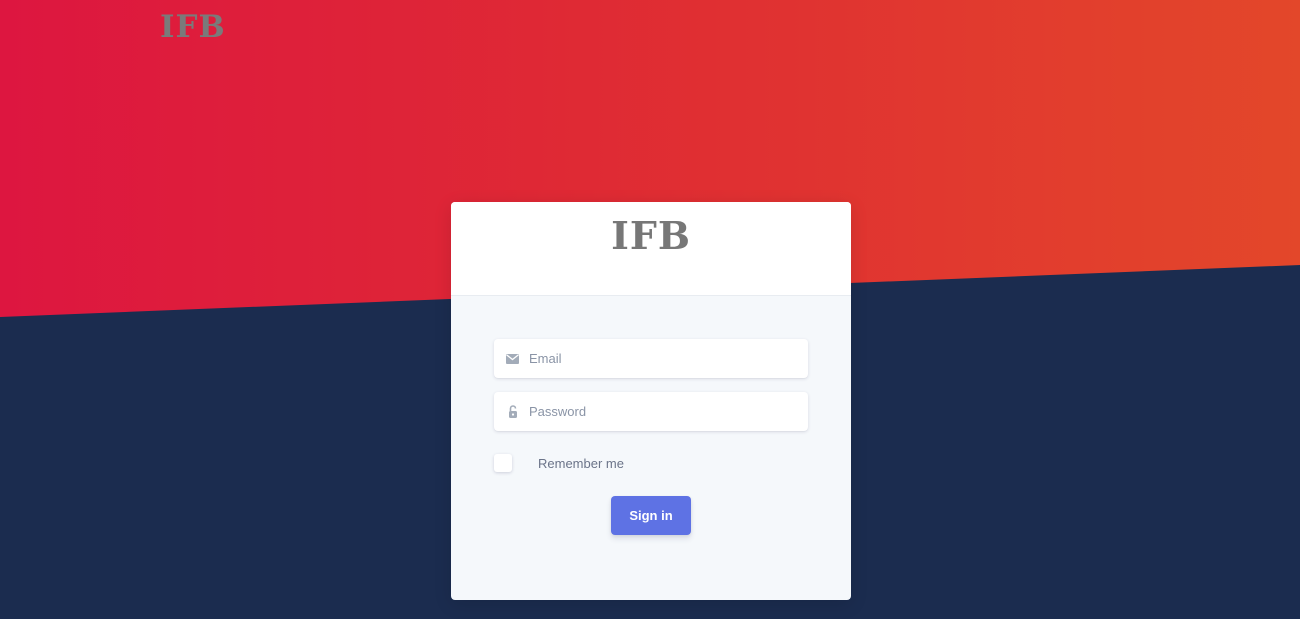 This screenshot has height=619, width=1300. What do you see at coordinates (651, 235) in the screenshot?
I see `card-logo: IFB` at bounding box center [651, 235].